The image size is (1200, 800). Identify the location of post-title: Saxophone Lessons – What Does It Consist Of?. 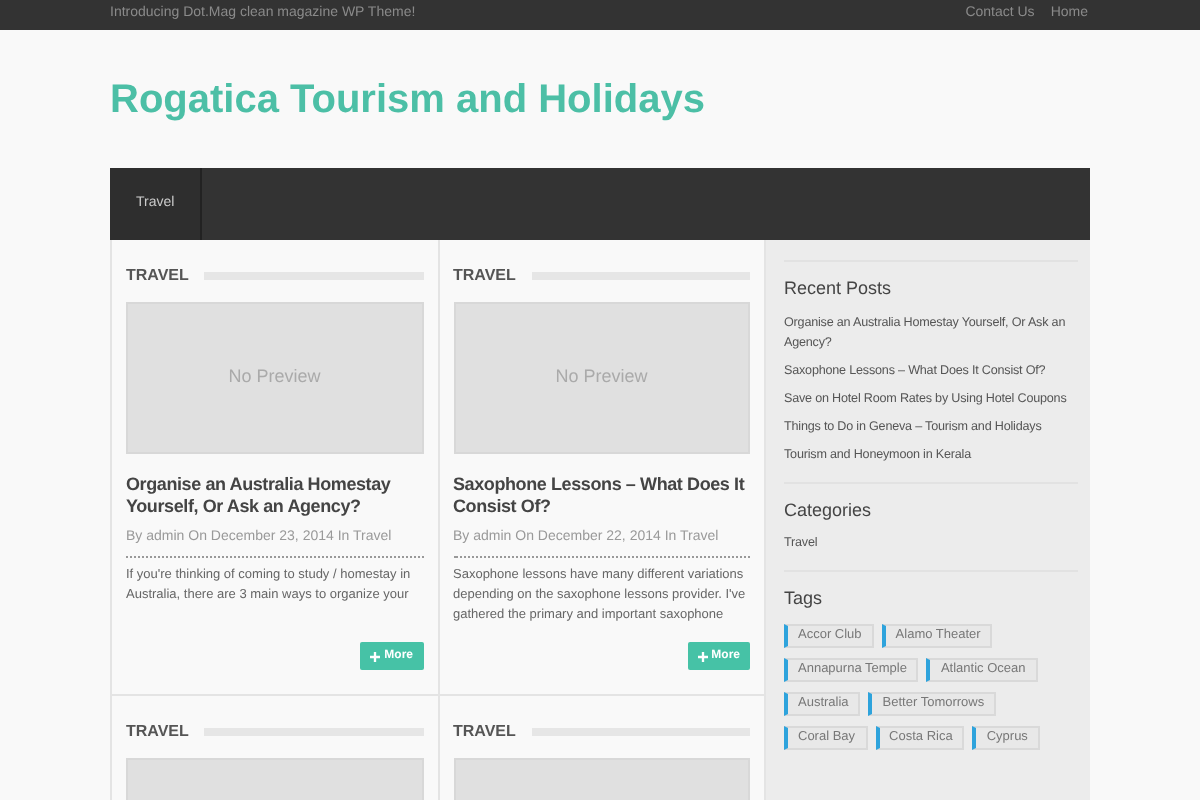
(601, 496).